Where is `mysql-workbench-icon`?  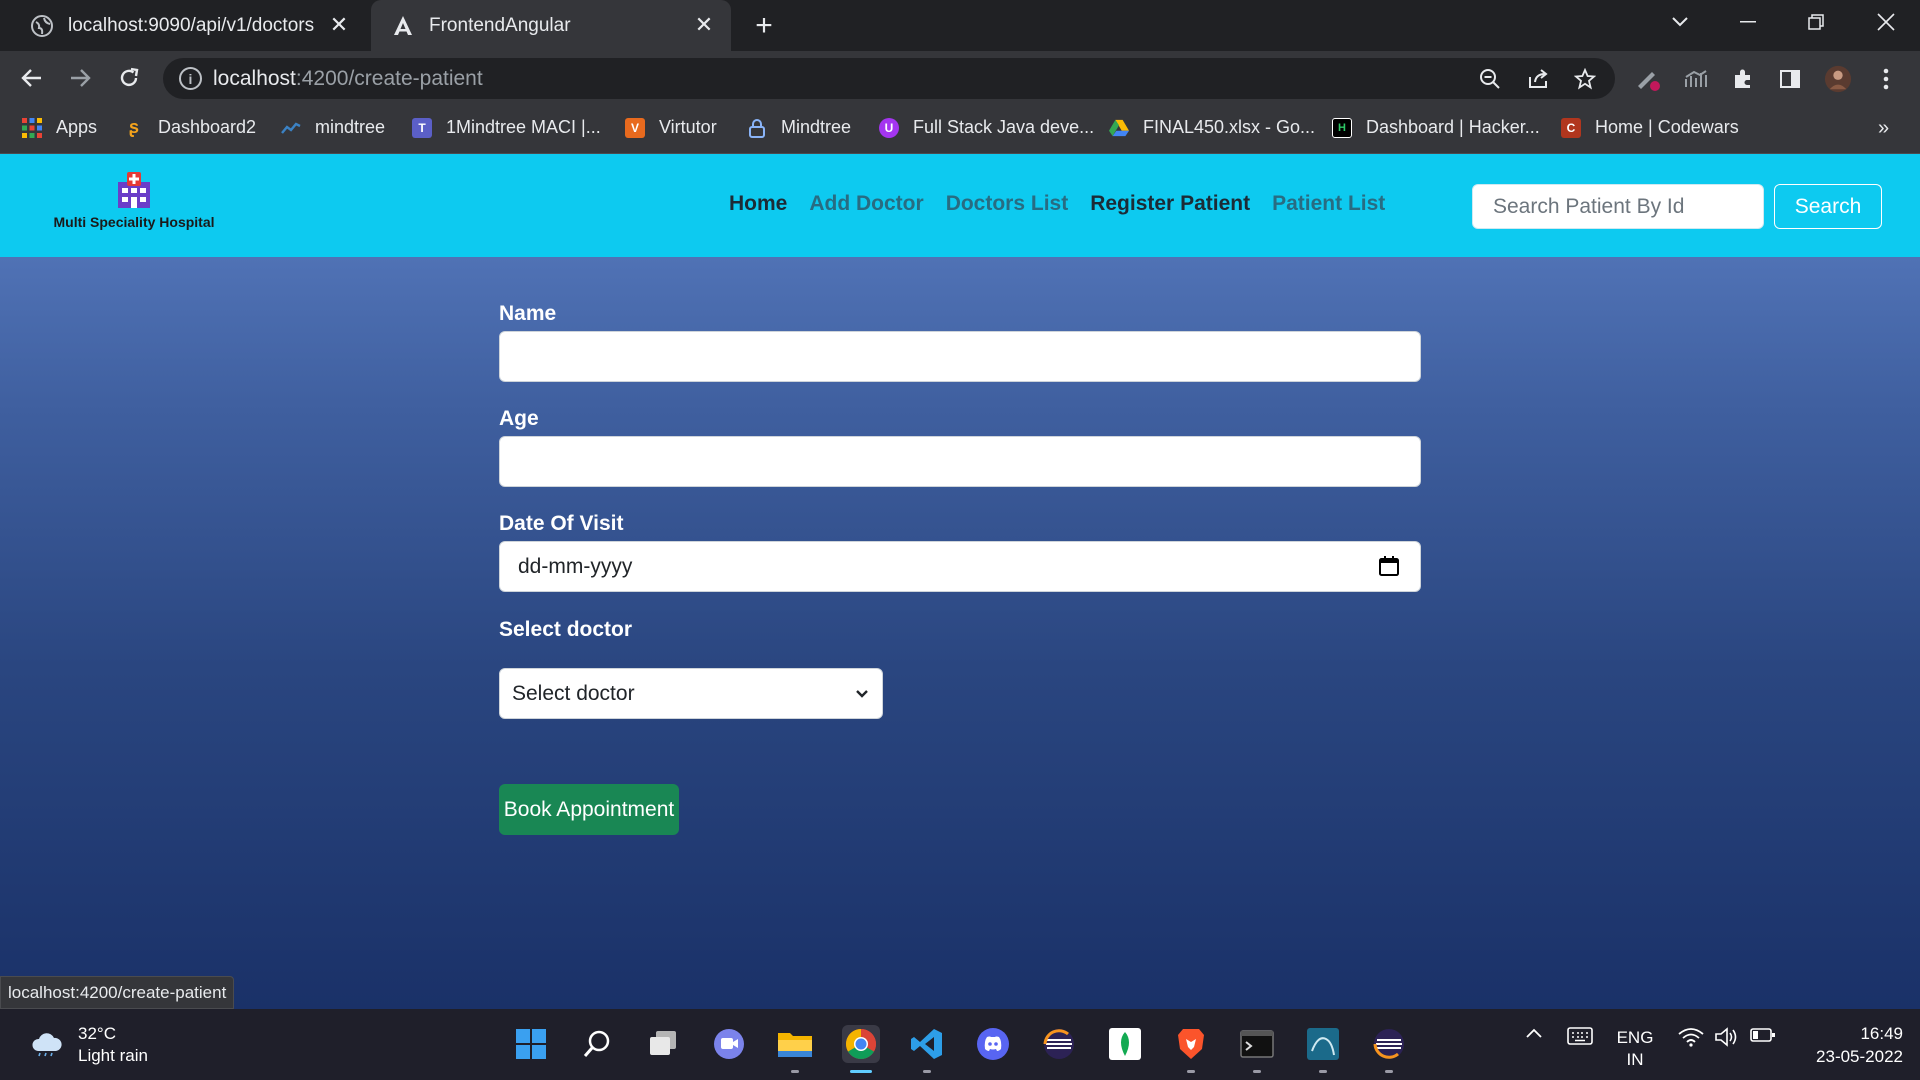
mysql-workbench-icon is located at coordinates (1323, 1049).